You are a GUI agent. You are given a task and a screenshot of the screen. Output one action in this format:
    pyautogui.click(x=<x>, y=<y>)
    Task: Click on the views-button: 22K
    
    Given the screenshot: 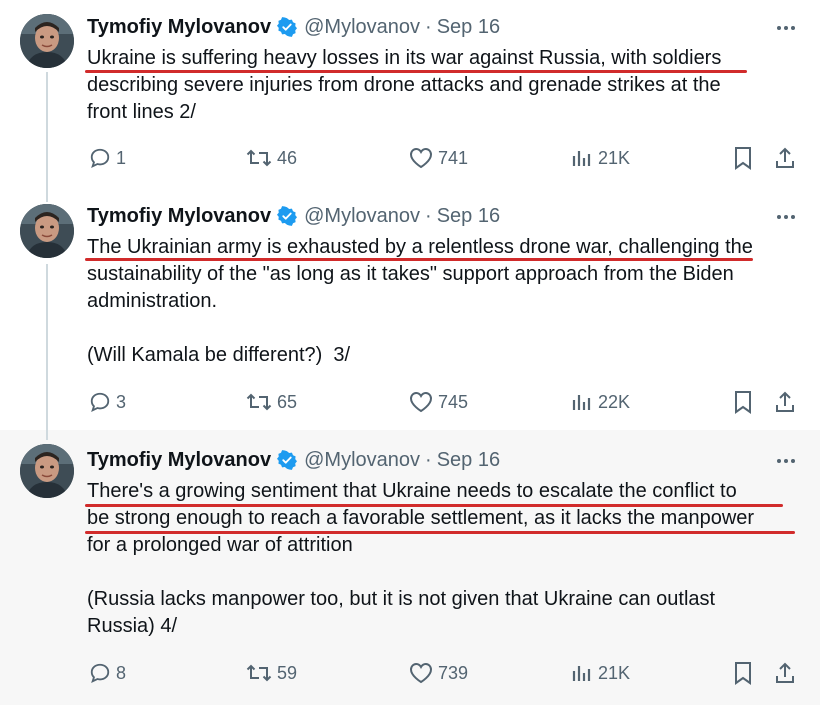 What is the action you would take?
    pyautogui.click(x=600, y=402)
    